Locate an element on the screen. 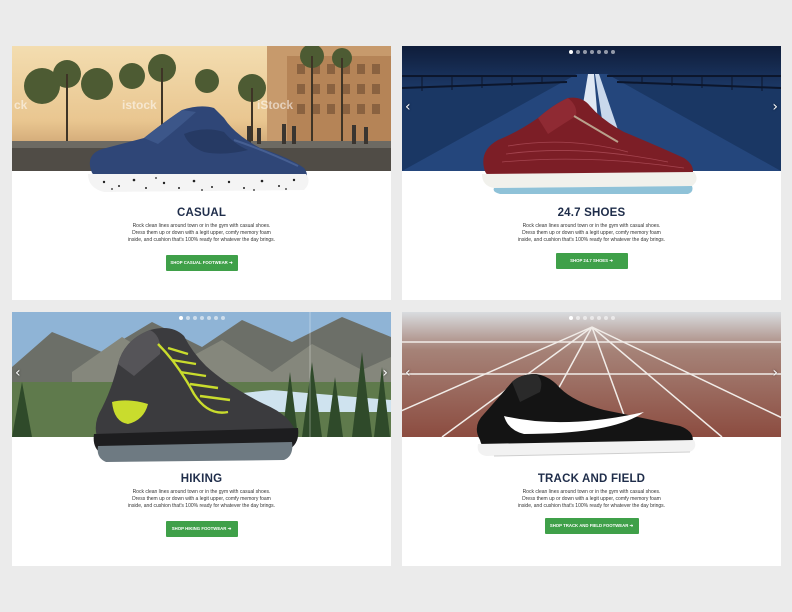 The width and height of the screenshot is (792, 612). maroon-running-shoe-image is located at coordinates (589, 145).